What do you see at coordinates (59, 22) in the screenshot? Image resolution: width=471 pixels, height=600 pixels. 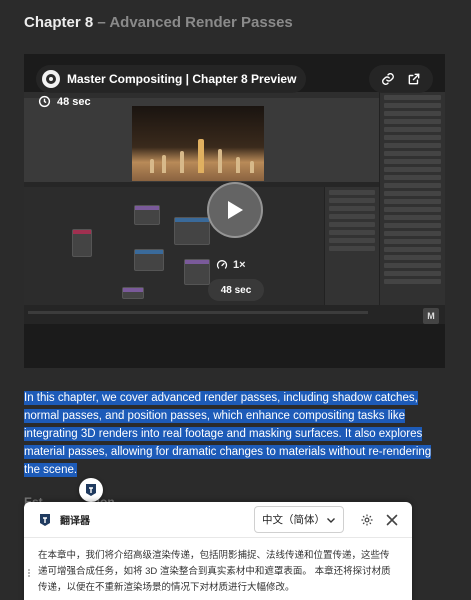 I see `chapter-number: Chapter 8` at bounding box center [59, 22].